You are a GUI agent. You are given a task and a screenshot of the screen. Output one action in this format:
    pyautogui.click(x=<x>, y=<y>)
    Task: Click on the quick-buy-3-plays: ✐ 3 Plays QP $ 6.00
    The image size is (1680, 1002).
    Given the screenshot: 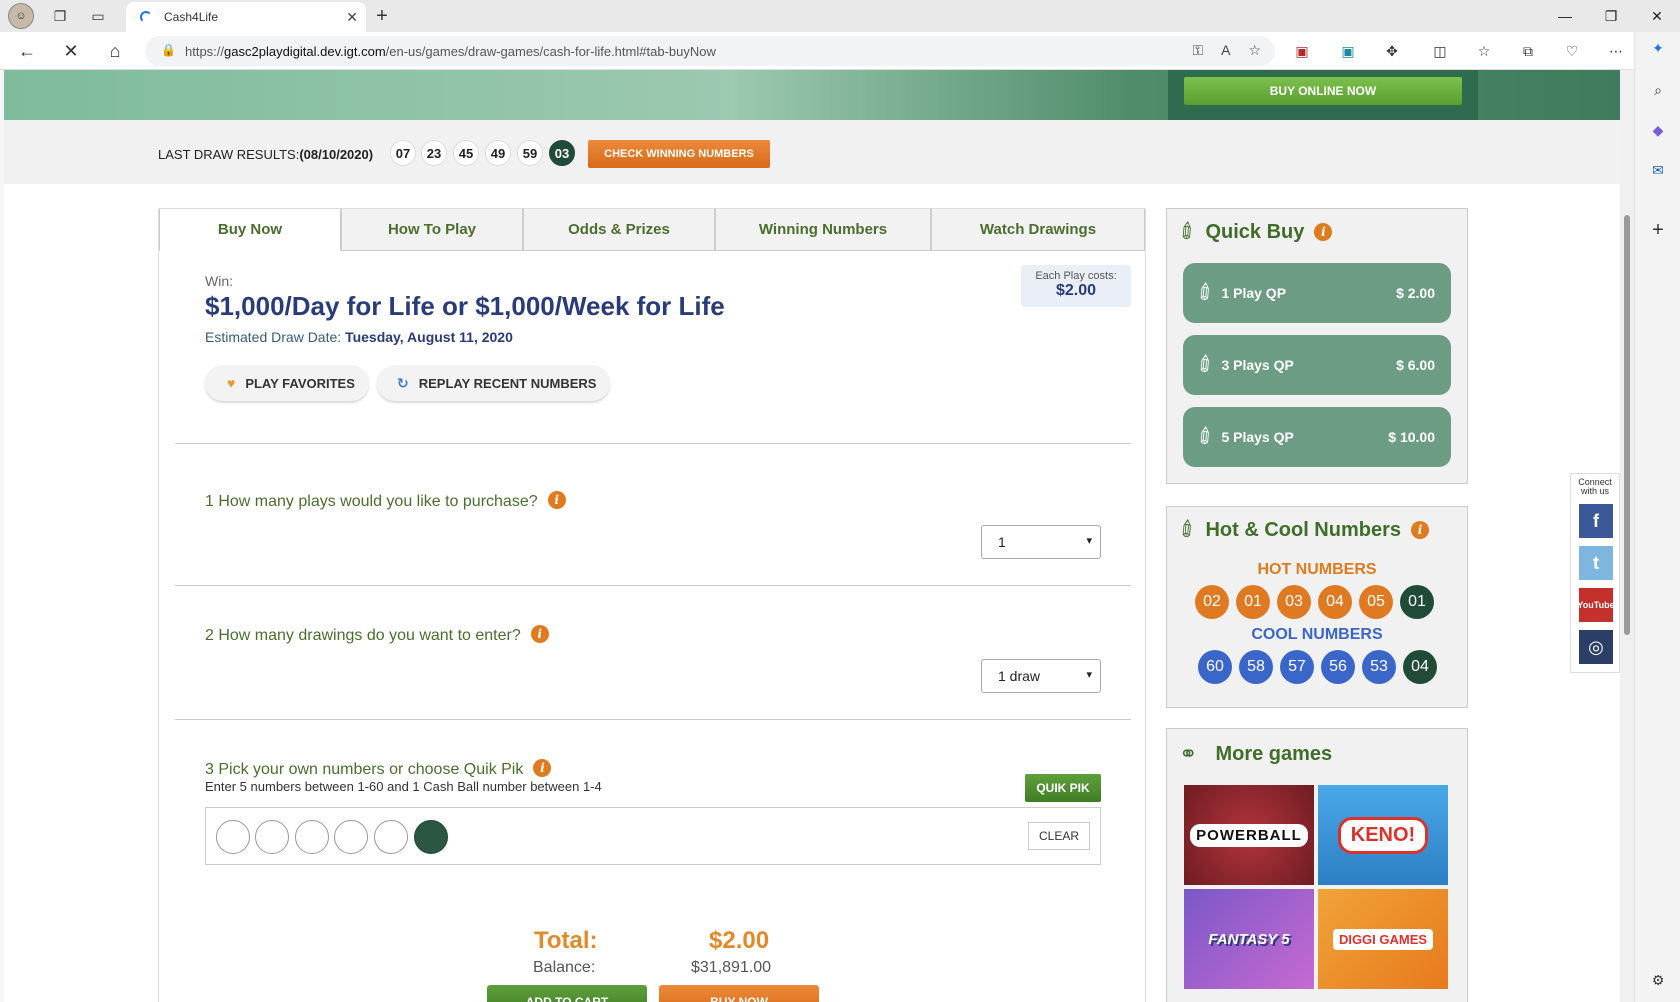 What is the action you would take?
    pyautogui.click(x=1317, y=365)
    